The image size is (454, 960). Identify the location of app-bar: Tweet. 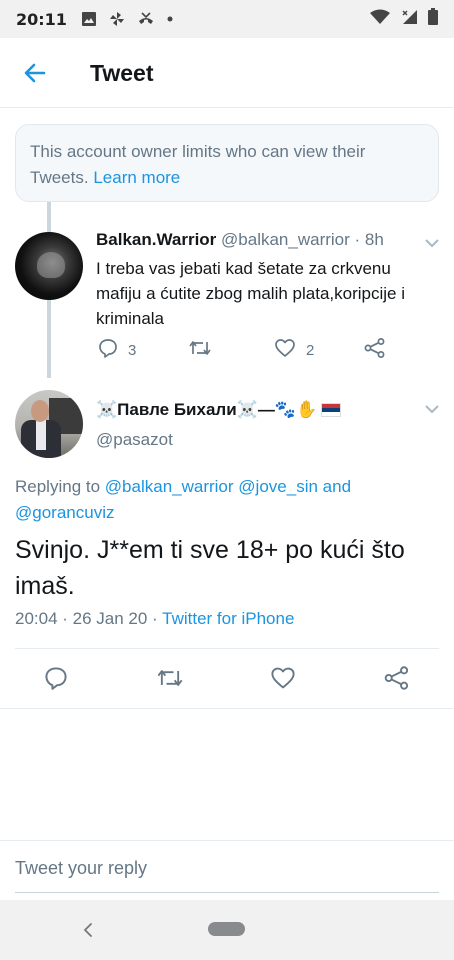
(227, 73).